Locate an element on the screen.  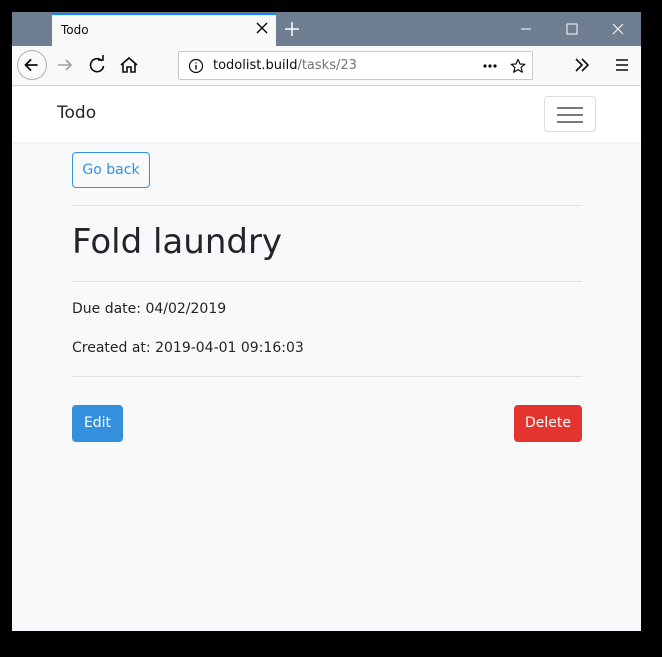
browser-tab: Todo is located at coordinates (164, 29).